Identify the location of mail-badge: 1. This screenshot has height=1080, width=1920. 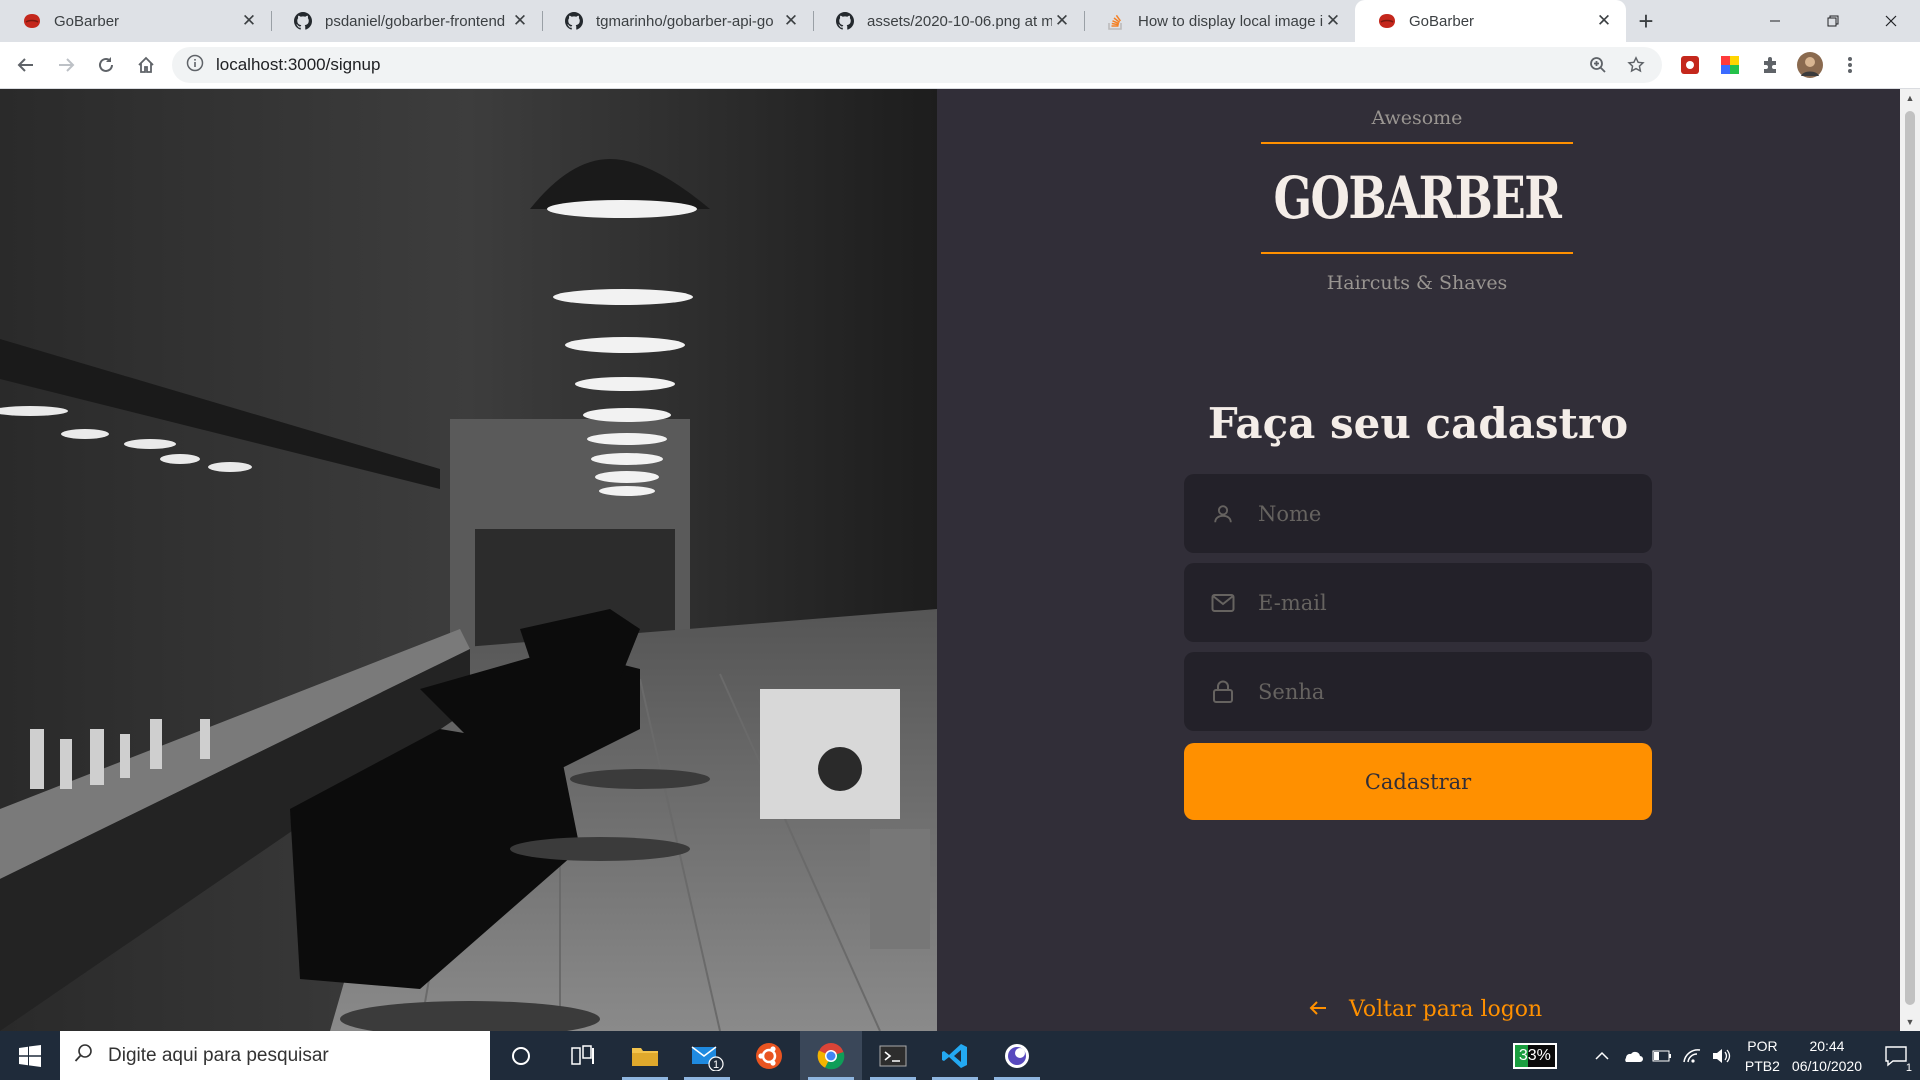
(716, 1065).